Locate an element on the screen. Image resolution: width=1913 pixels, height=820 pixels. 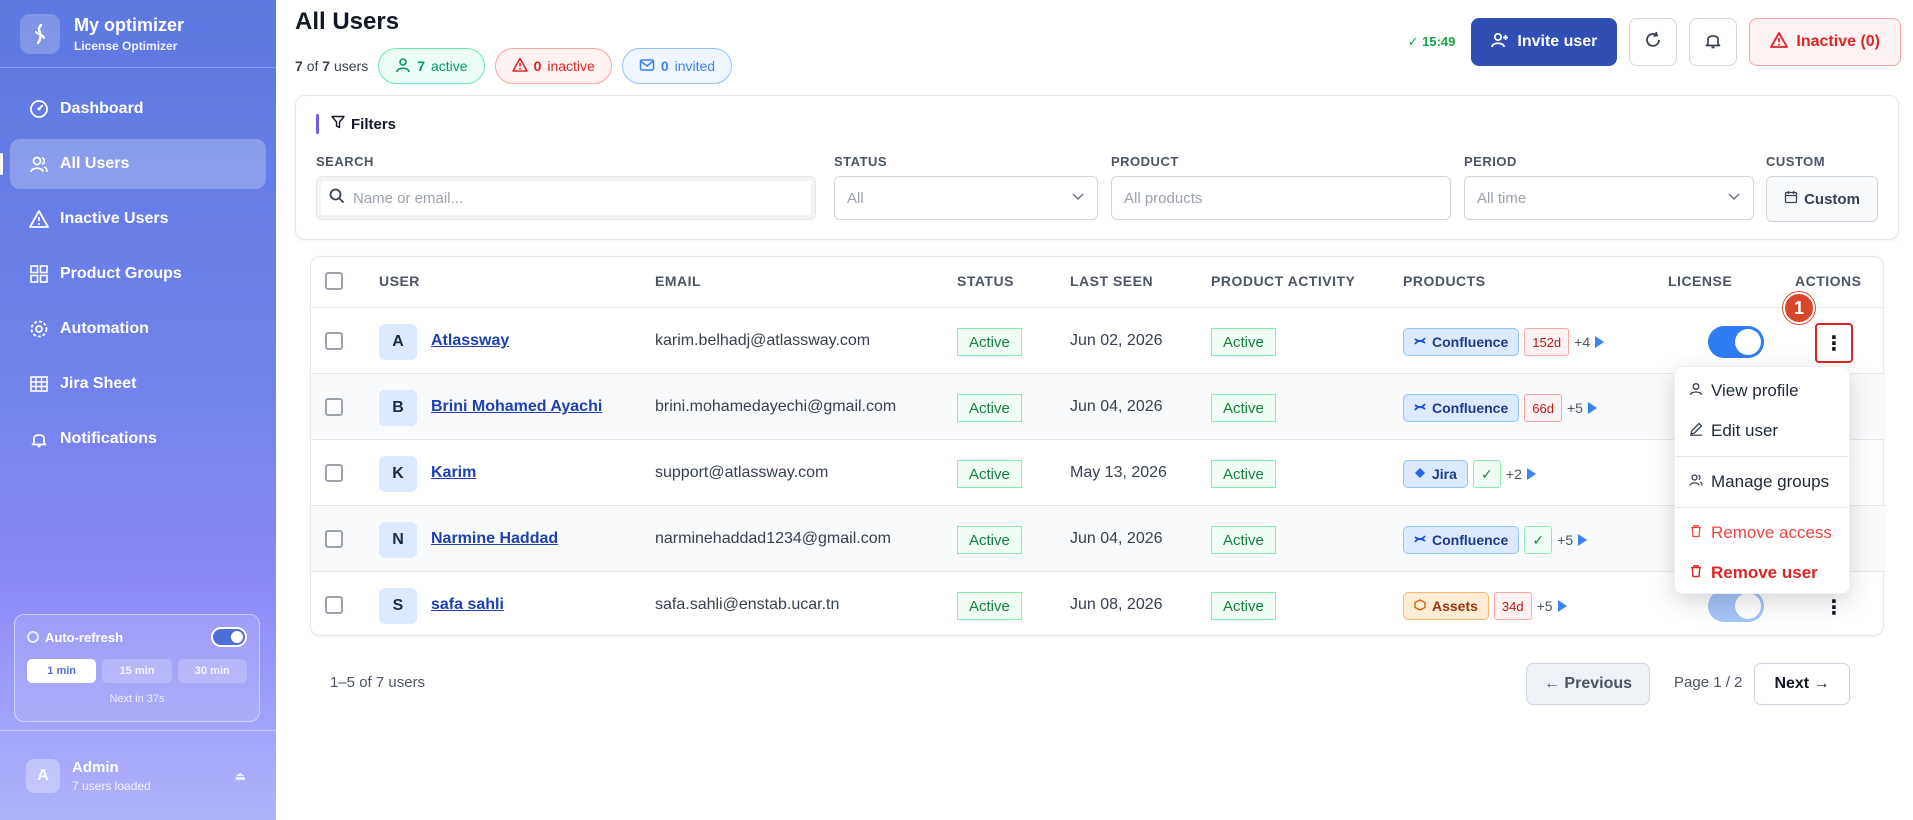
recent-activity-check: ✓ is located at coordinates (1538, 540).